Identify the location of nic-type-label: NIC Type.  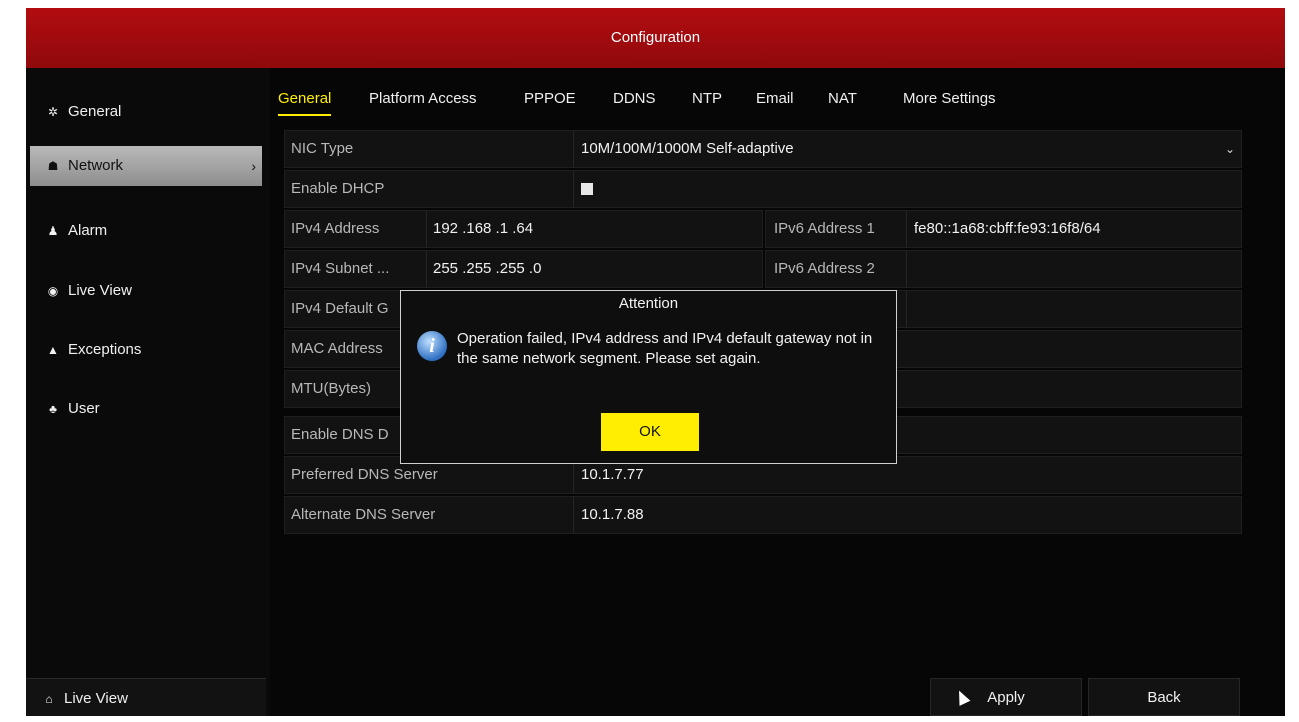
(322, 148).